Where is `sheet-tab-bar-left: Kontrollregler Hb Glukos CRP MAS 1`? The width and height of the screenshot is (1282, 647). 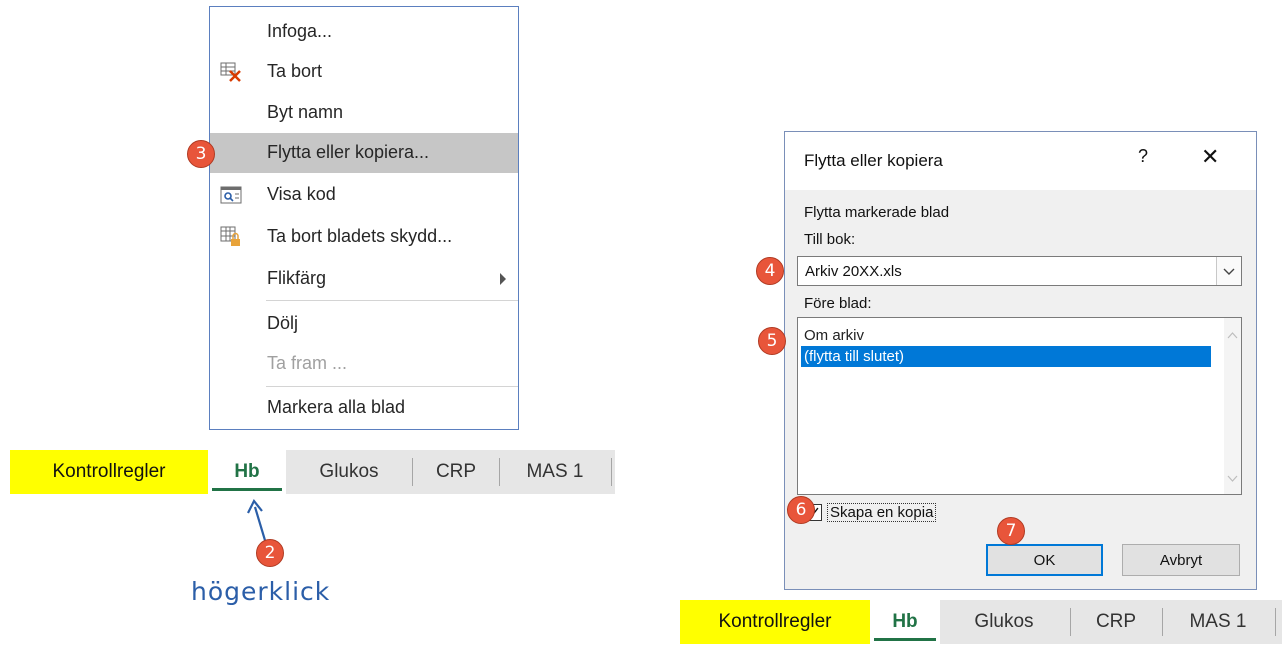 sheet-tab-bar-left: Kontrollregler Hb Glukos CRP MAS 1 is located at coordinates (312, 472).